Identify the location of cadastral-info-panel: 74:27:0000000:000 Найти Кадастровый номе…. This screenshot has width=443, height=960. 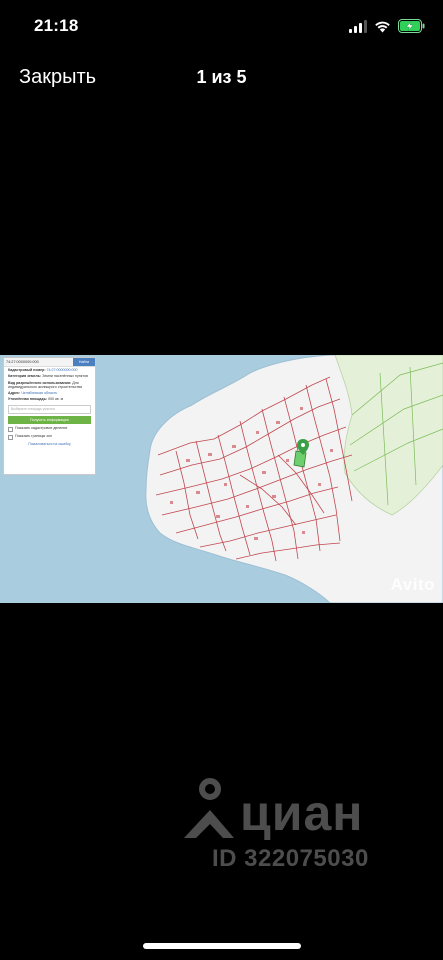
(49, 416).